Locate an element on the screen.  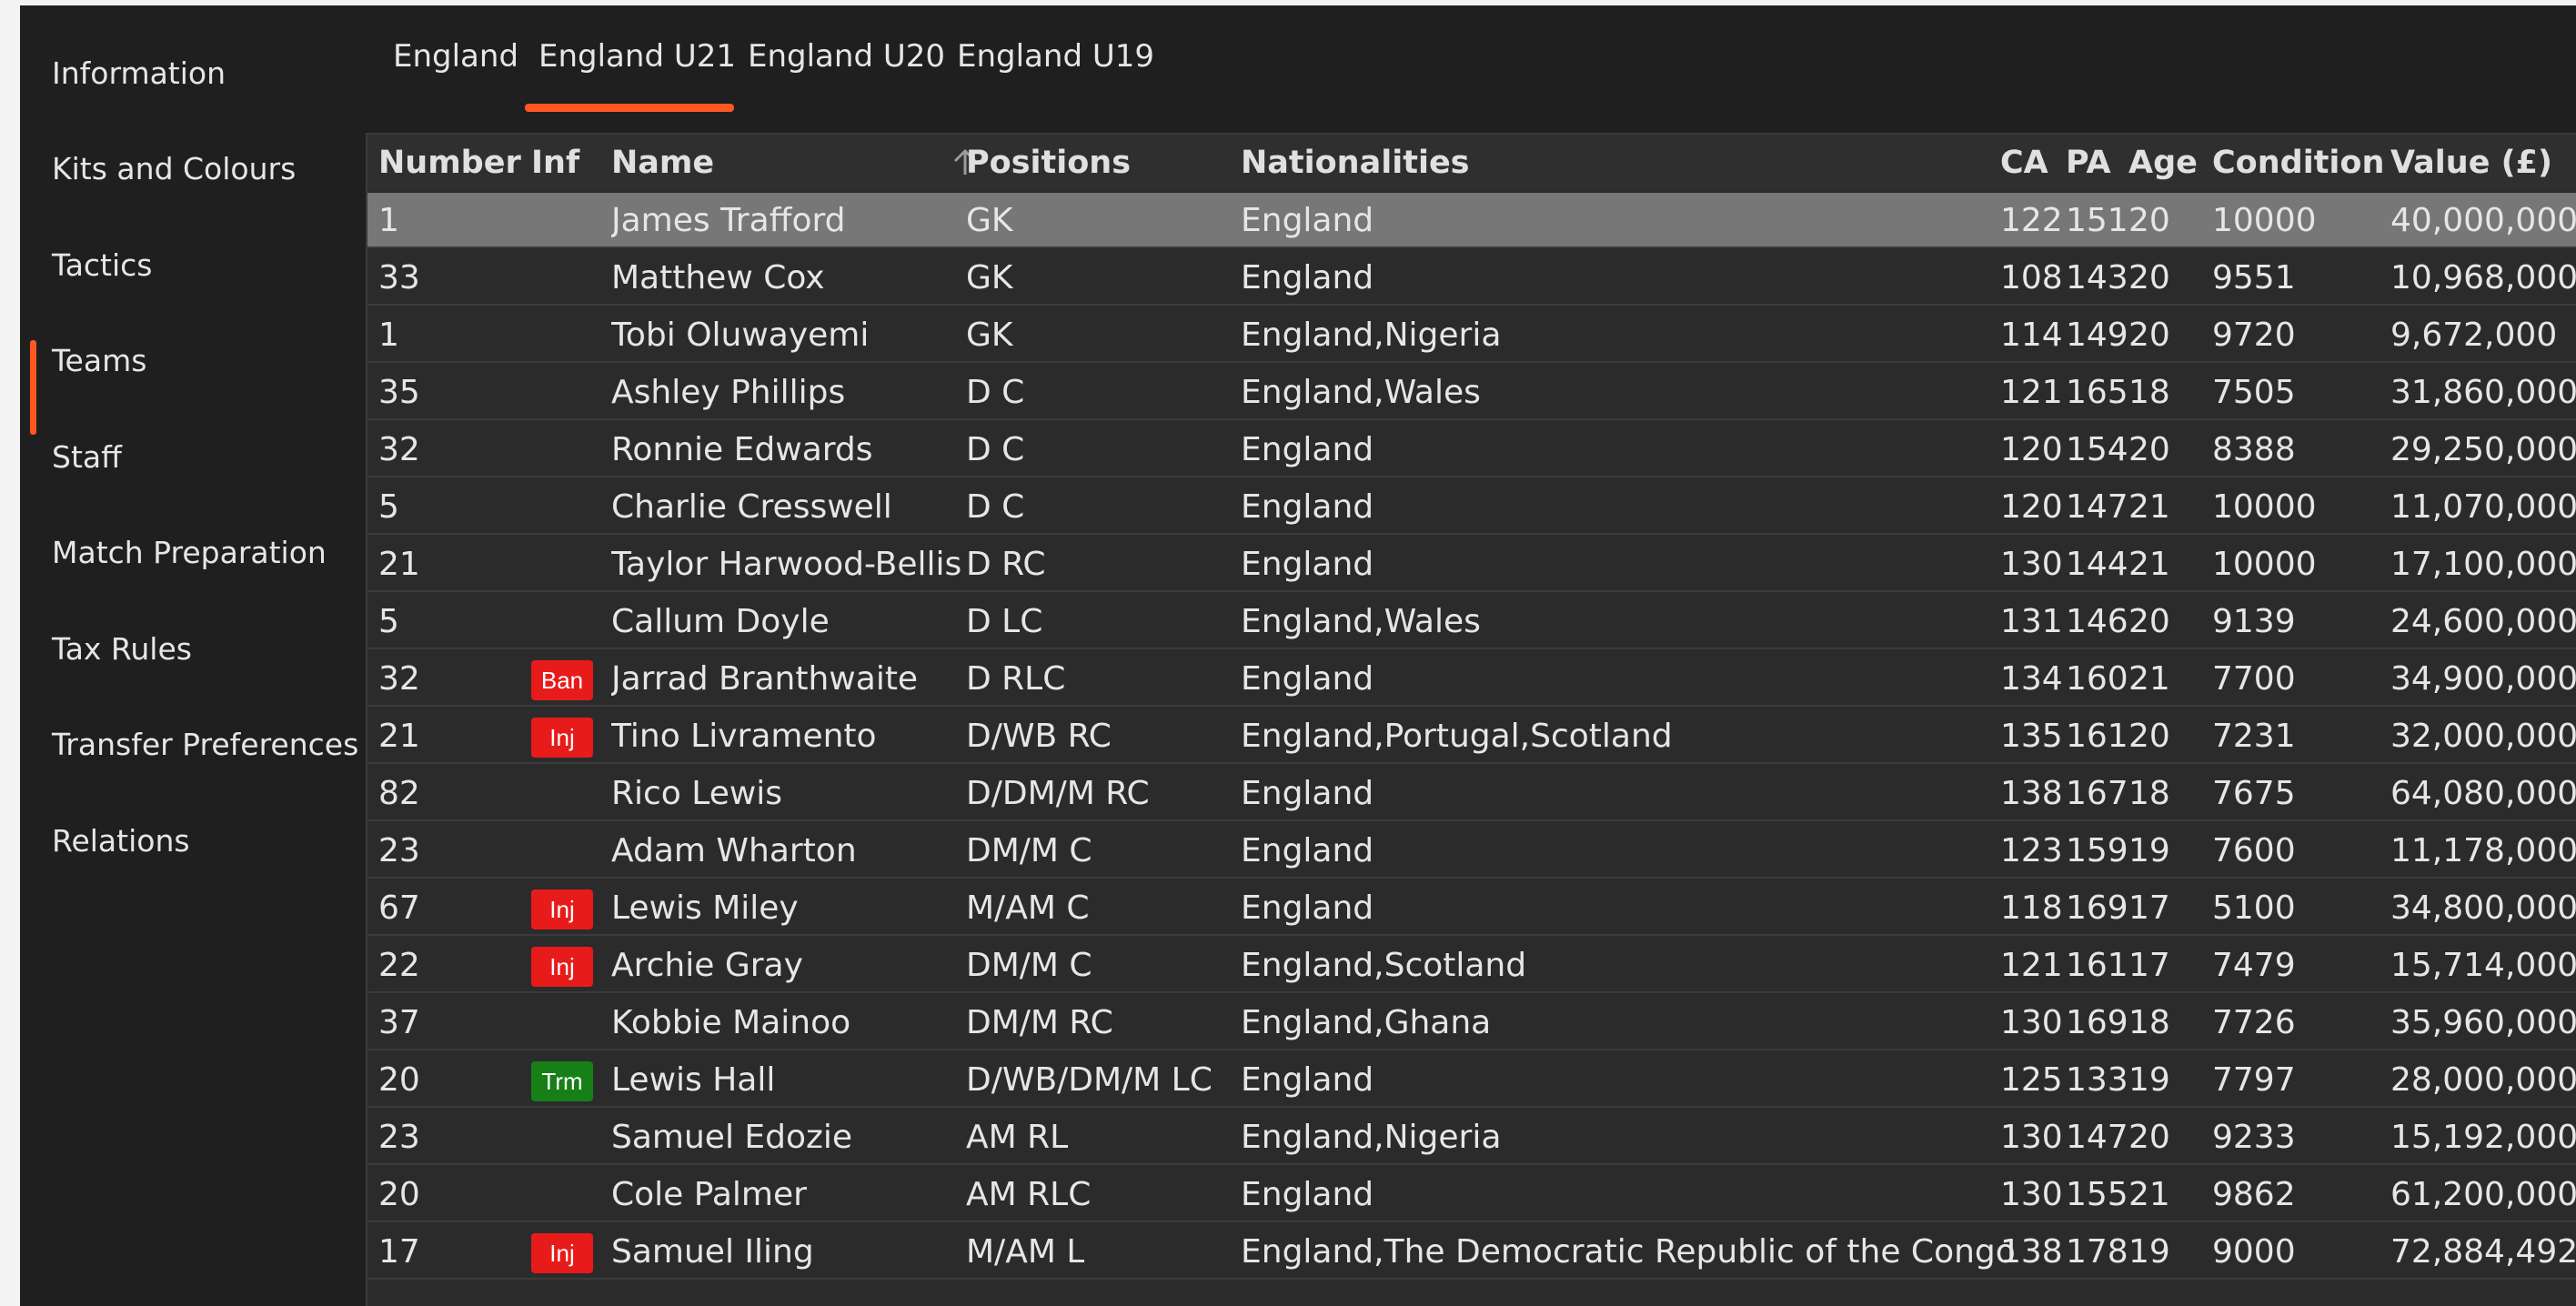
sidebar-item-label: Staff is located at coordinates (87, 456).